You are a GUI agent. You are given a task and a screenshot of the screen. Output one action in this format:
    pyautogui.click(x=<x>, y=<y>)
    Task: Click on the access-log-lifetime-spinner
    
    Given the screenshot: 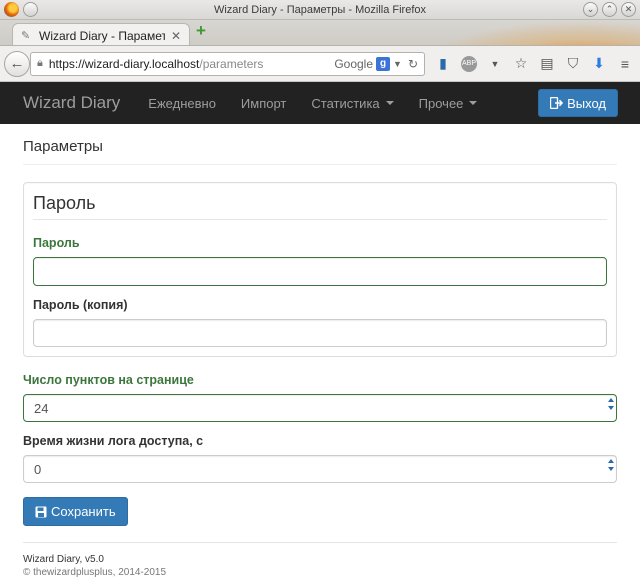 What is the action you would take?
    pyautogui.click(x=611, y=465)
    